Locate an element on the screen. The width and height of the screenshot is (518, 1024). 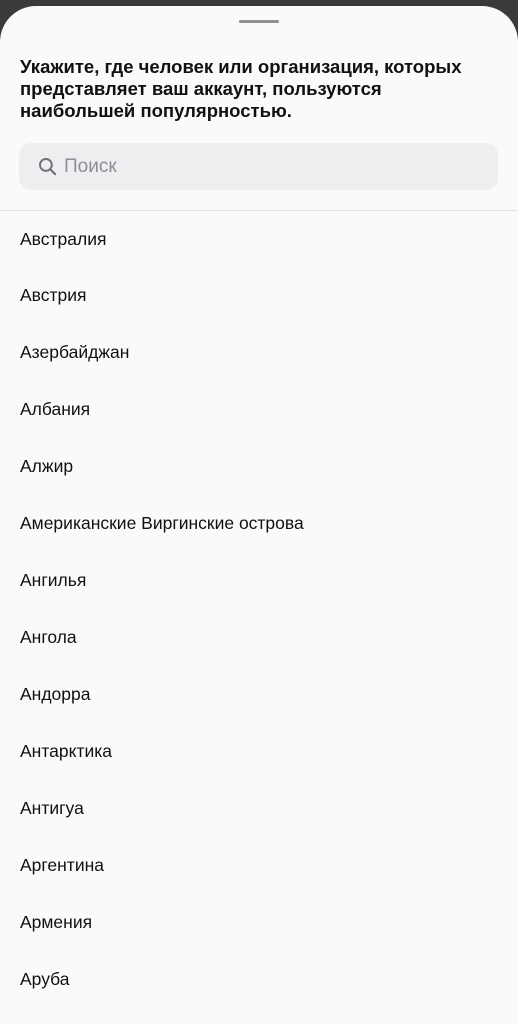
country-list-item: Аруба is located at coordinates (259, 979).